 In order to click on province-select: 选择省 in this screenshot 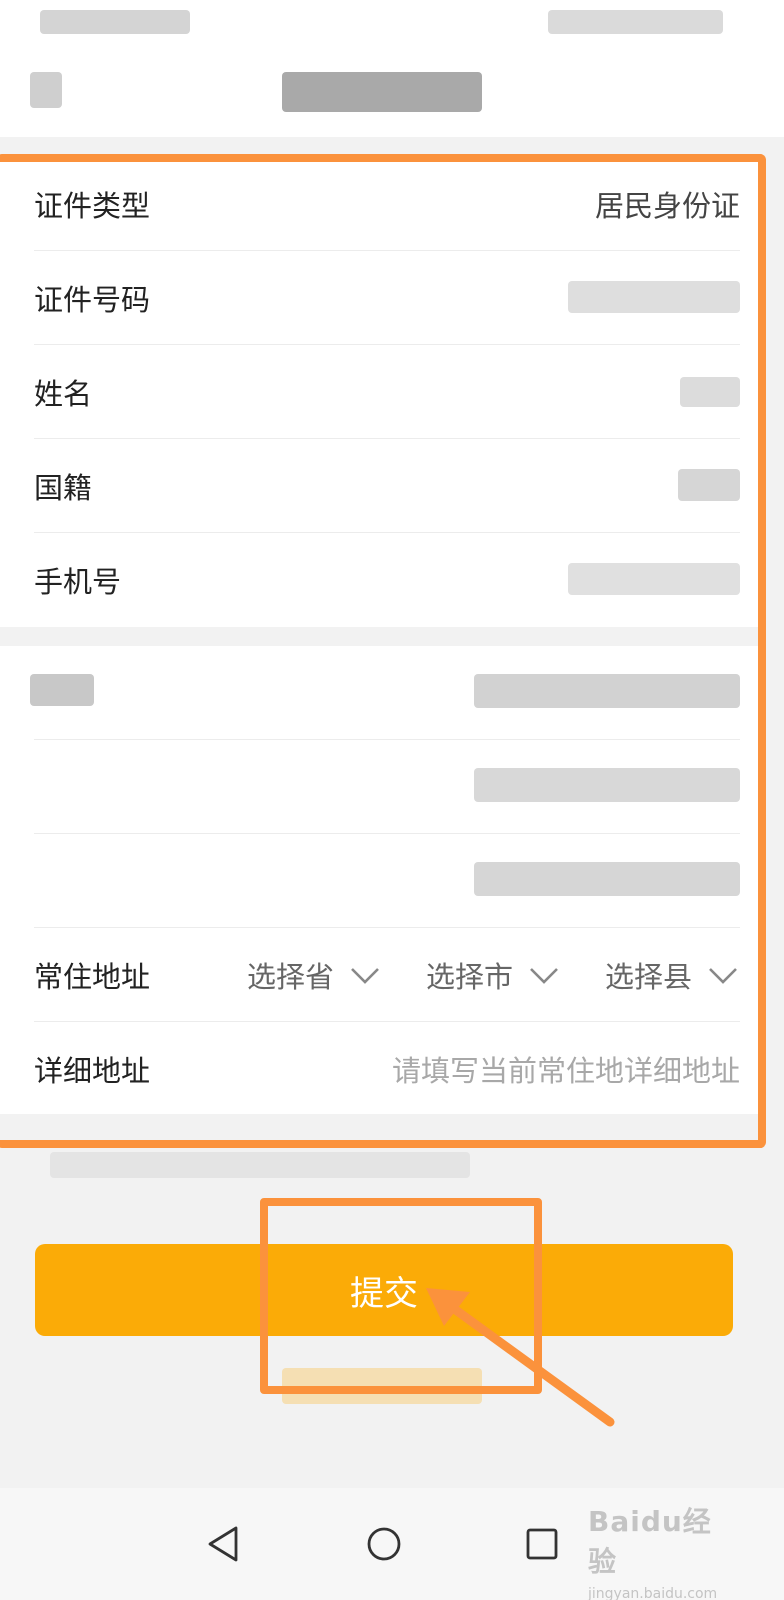, I will do `click(314, 975)`.